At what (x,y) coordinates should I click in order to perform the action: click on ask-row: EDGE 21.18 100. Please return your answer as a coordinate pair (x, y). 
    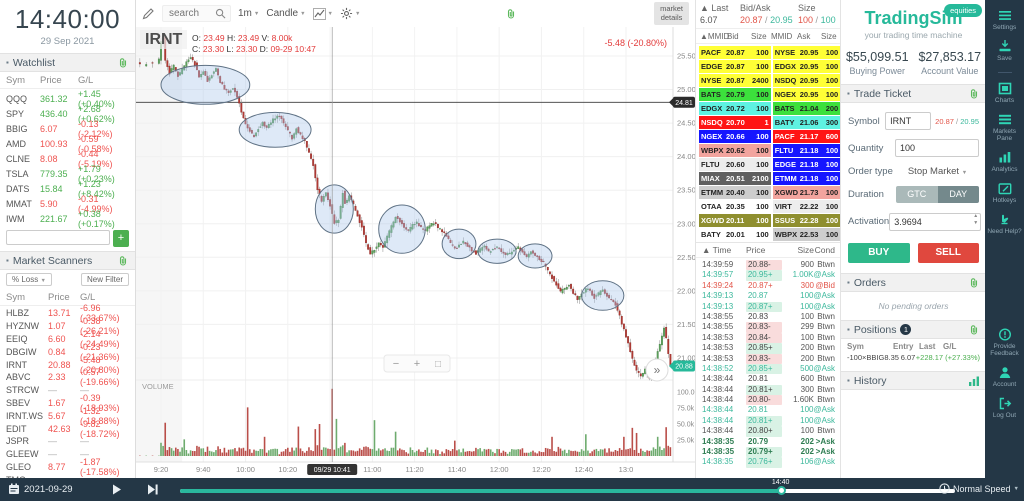
    Looking at the image, I should click on (806, 164).